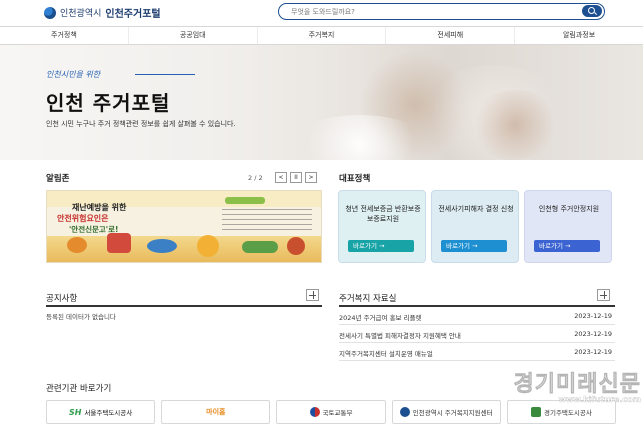 The width and height of the screenshot is (643, 431). What do you see at coordinates (311, 177) in the screenshot?
I see `next-slide-button: >` at bounding box center [311, 177].